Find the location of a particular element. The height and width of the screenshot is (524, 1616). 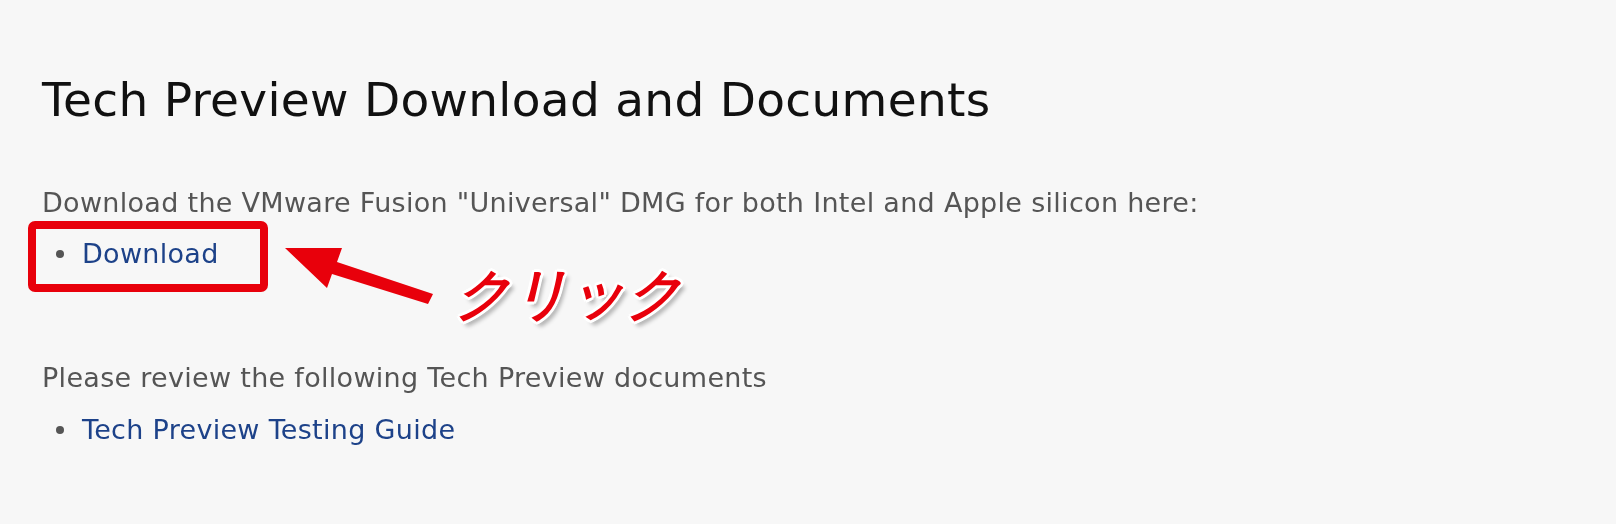

page-heading: Tech Preview Download and Documents is located at coordinates (517, 100).